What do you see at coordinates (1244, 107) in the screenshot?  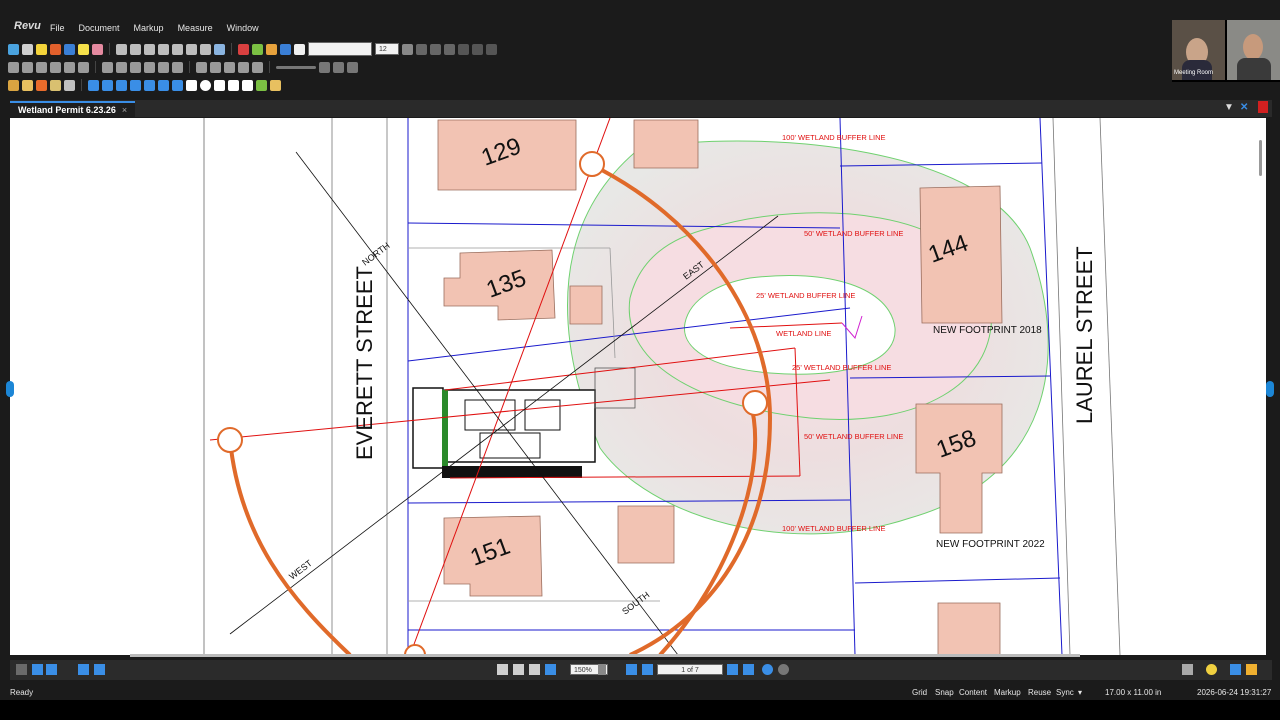 I see `close-document-icon: ✕` at bounding box center [1244, 107].